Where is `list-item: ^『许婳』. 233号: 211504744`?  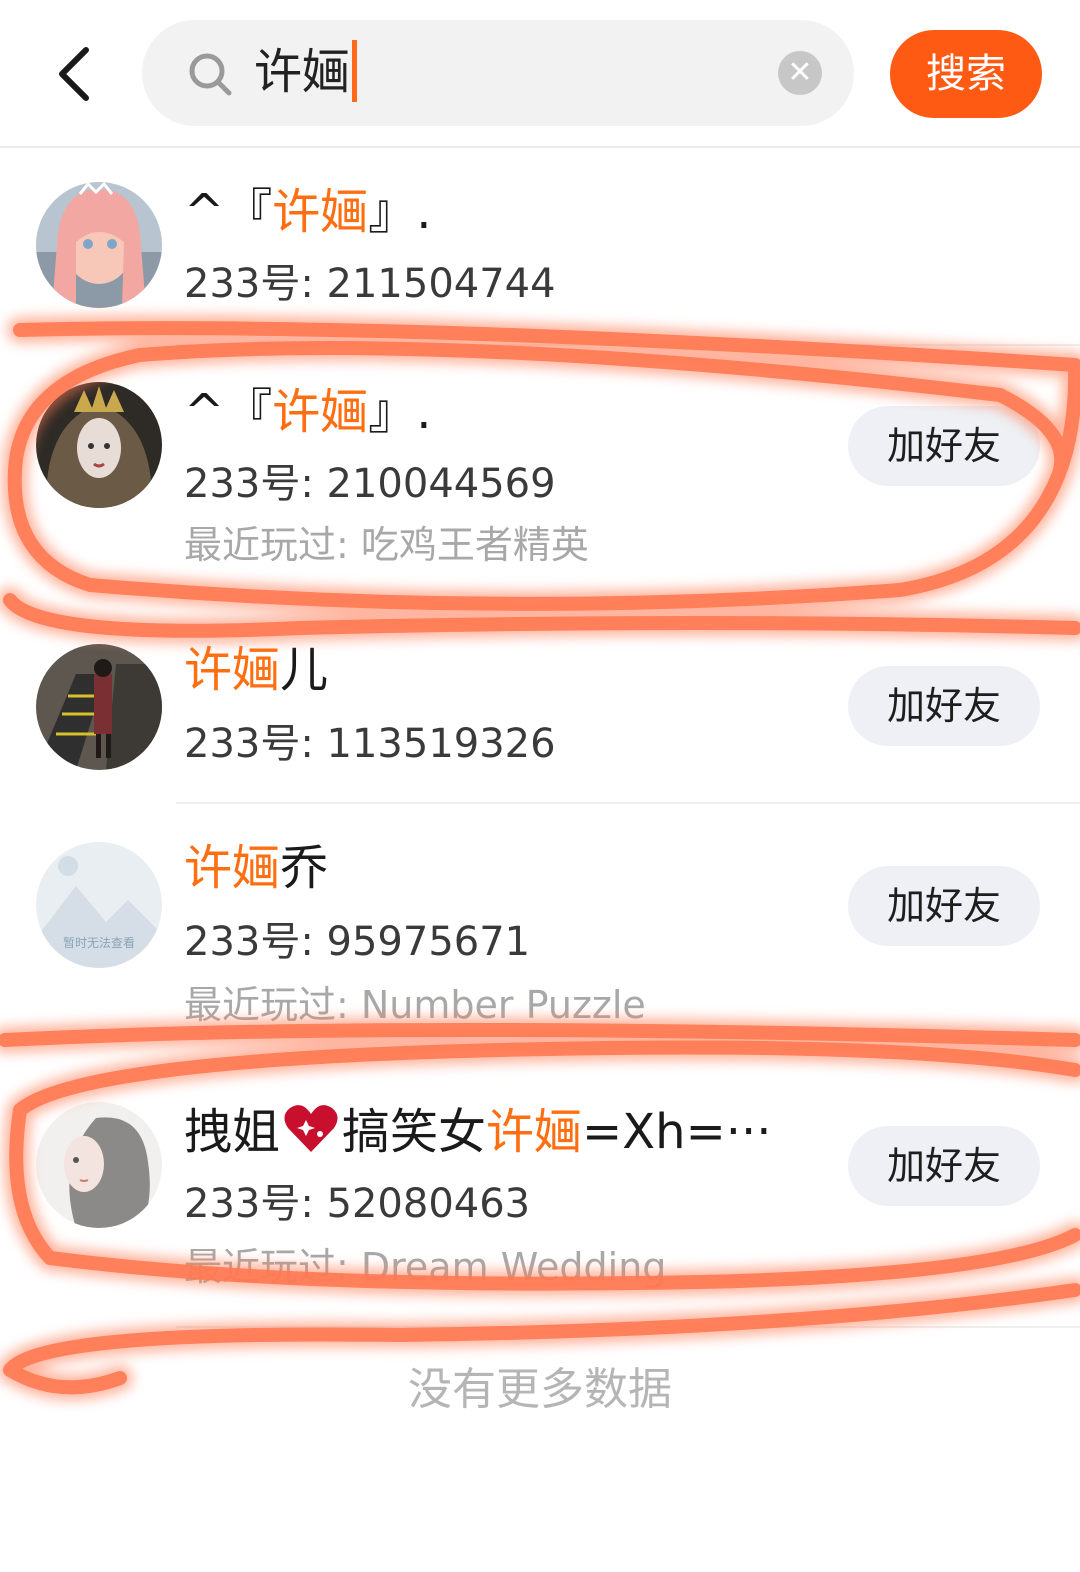 list-item: ^『许婳』. 233号: 211504744 is located at coordinates (540, 246).